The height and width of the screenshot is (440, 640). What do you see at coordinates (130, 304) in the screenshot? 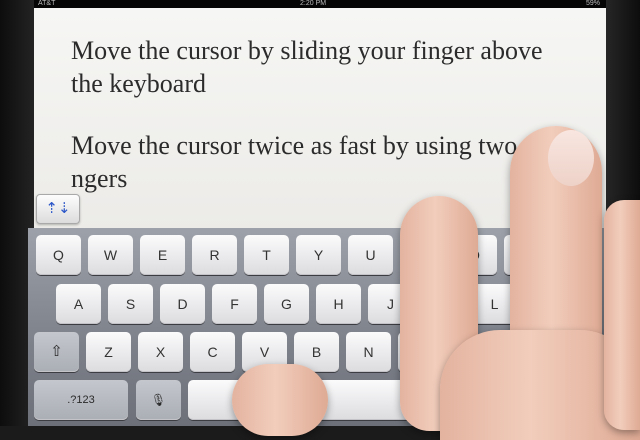
I see `key-s: S` at bounding box center [130, 304].